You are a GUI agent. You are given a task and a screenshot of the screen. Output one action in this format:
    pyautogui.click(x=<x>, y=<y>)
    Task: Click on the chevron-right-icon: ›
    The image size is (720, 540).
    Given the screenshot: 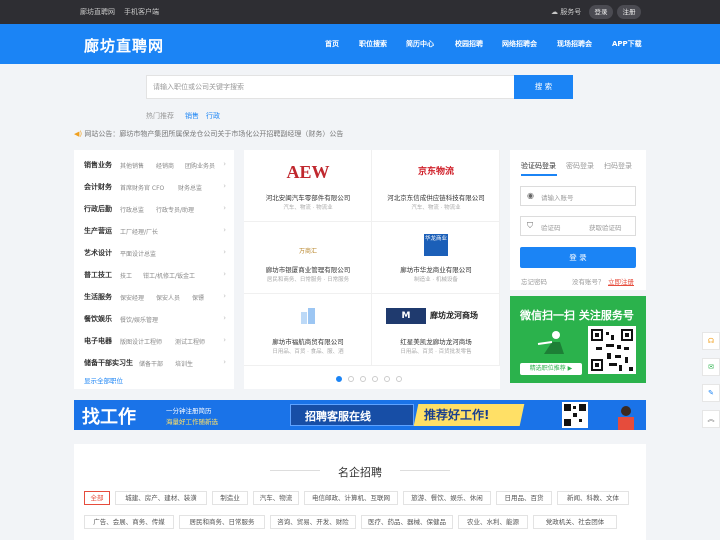 What is the action you would take?
    pyautogui.click(x=224, y=230)
    